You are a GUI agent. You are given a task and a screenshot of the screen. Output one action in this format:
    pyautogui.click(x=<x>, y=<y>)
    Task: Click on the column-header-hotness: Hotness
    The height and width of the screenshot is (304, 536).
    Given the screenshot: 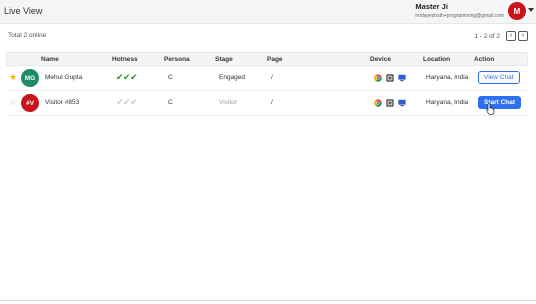 What is the action you would take?
    pyautogui.click(x=125, y=59)
    